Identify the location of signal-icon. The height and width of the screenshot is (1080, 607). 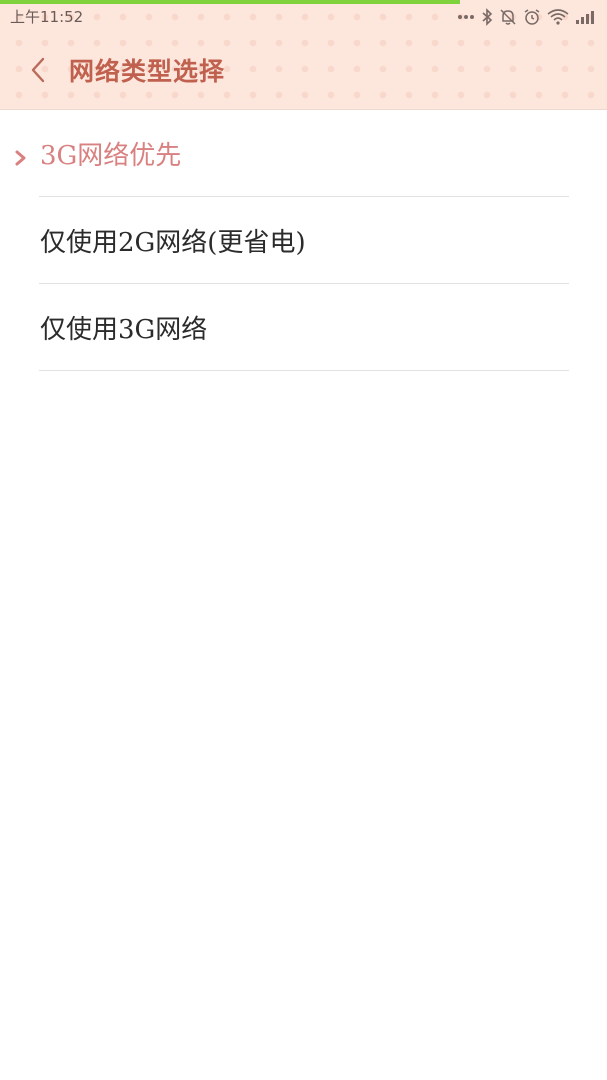
(586, 17).